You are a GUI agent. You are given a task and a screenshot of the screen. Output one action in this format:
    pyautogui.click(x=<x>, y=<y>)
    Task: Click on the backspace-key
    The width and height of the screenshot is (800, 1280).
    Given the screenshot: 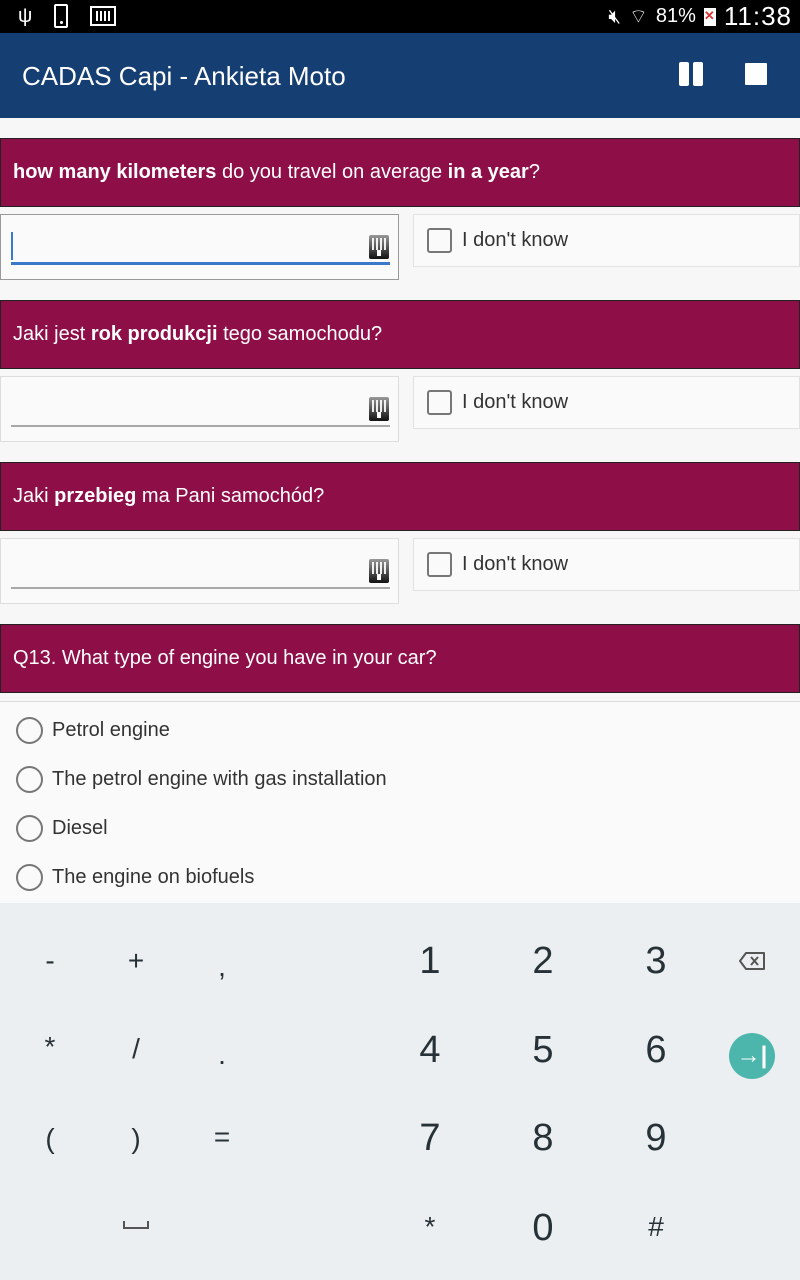 What is the action you would take?
    pyautogui.click(x=752, y=961)
    